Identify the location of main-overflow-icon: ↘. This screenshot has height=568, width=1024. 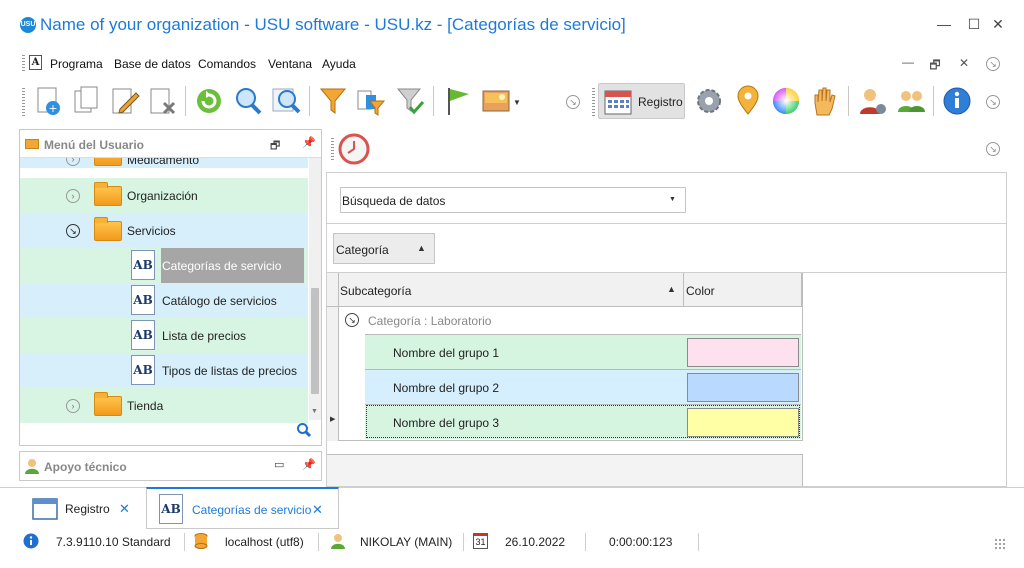
(993, 149).